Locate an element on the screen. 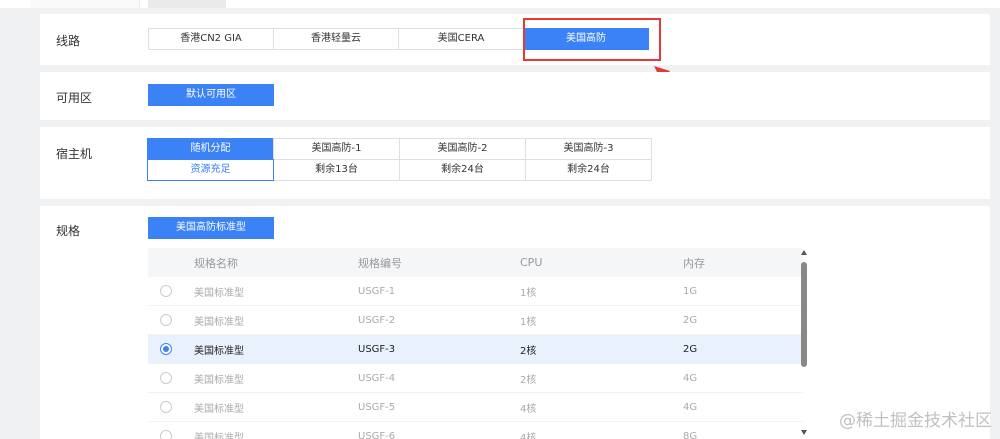  line-option-hk-lite: 香港轻量云 is located at coordinates (336, 39).